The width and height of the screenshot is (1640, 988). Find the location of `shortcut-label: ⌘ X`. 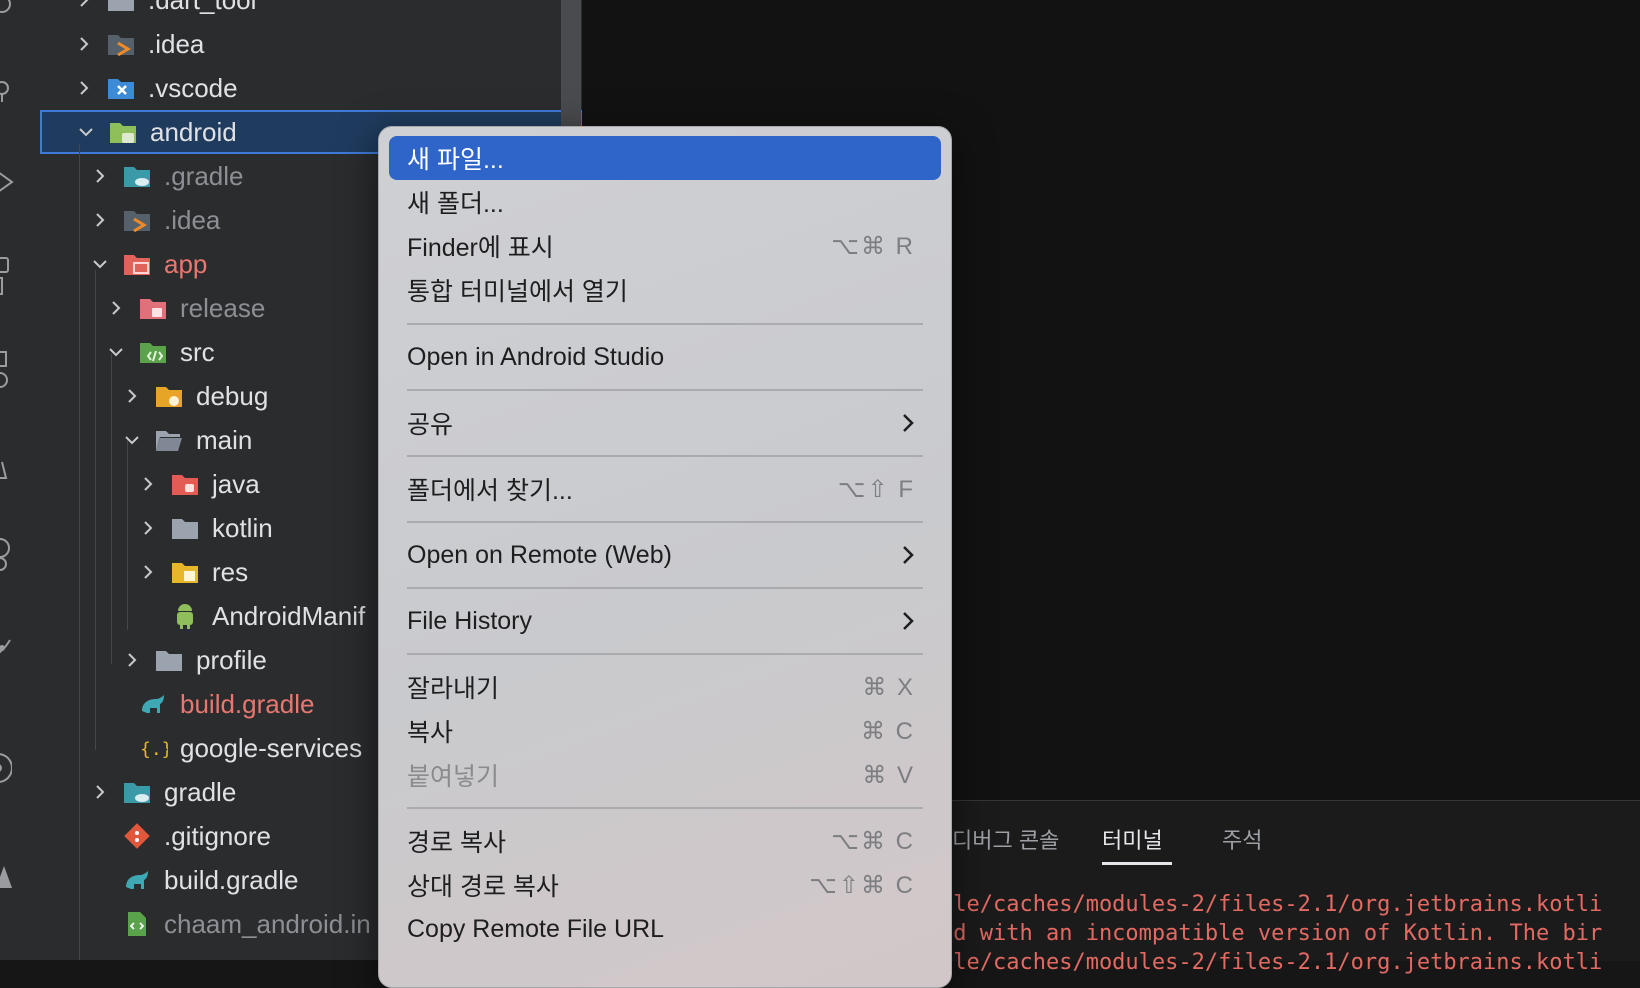

shortcut-label: ⌘ X is located at coordinates (888, 687).